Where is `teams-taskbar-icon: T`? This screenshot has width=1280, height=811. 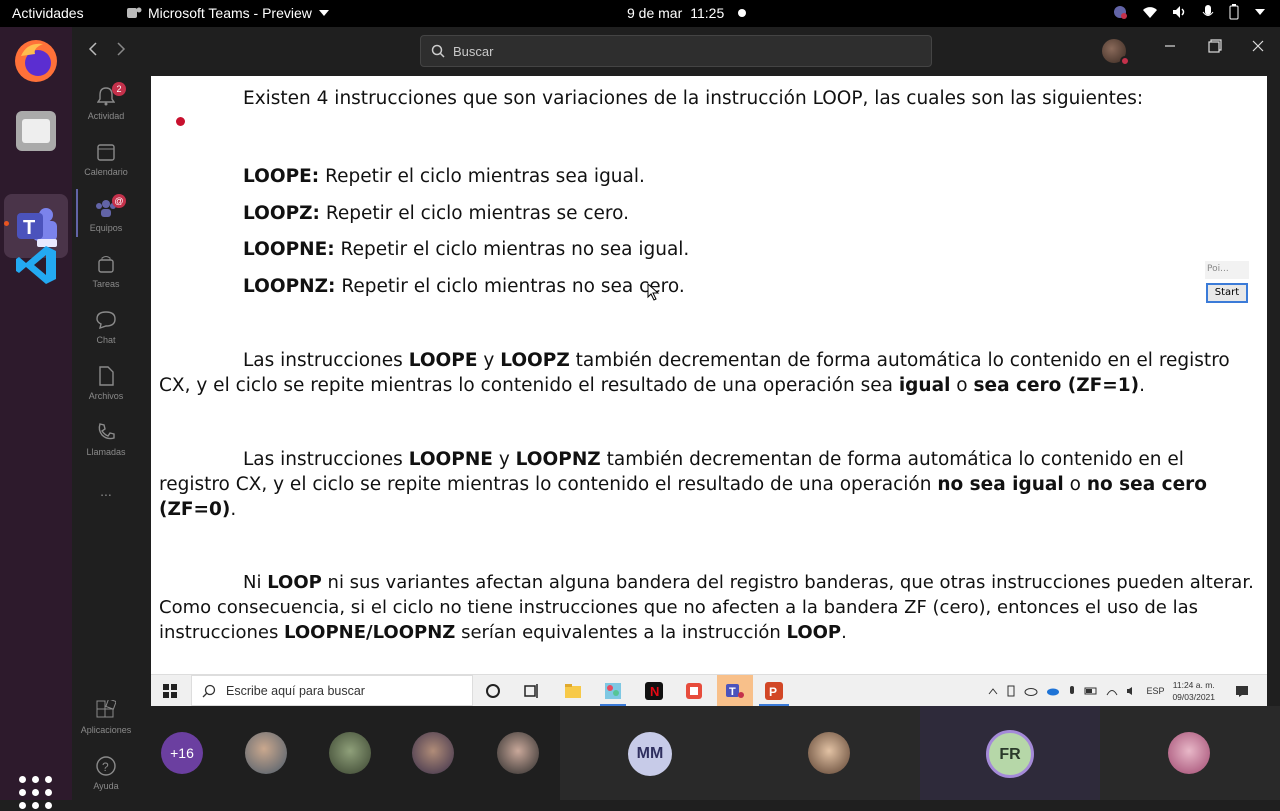 teams-taskbar-icon: T is located at coordinates (735, 691).